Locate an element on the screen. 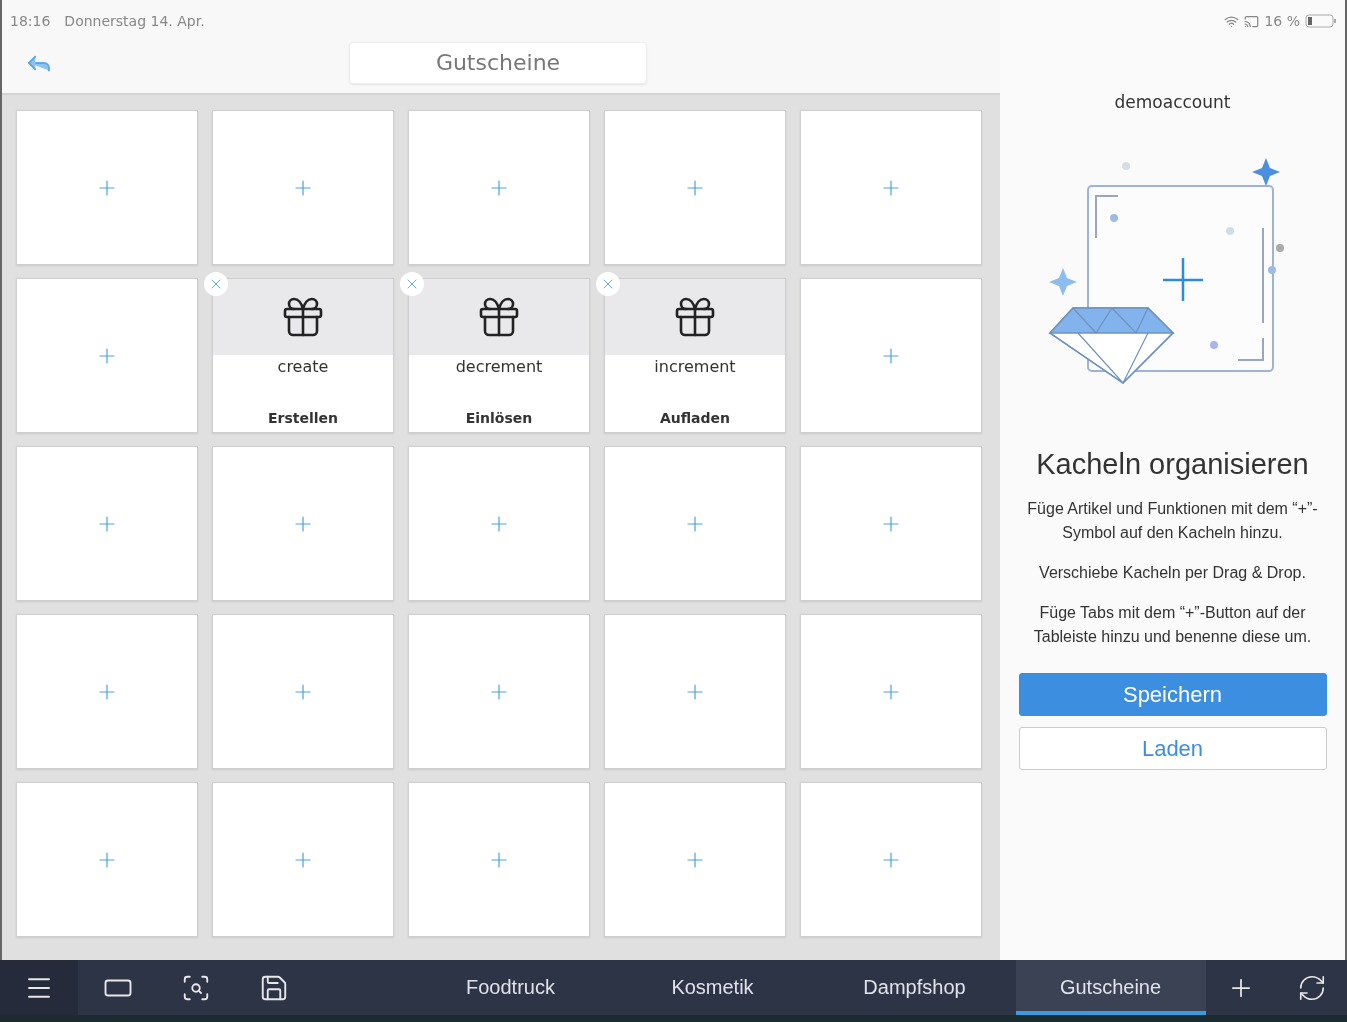  help-text: Füge Artikel und Funktionen mit dem “+”-Symbol auf den Kacheln hinzu. is located at coordinates (1172, 521).